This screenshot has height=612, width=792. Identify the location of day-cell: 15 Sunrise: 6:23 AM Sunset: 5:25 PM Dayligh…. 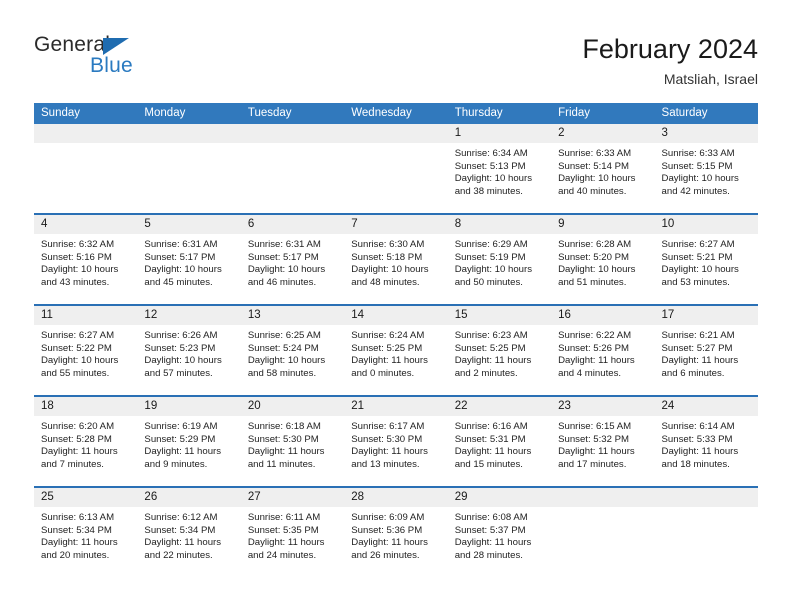
(499, 350).